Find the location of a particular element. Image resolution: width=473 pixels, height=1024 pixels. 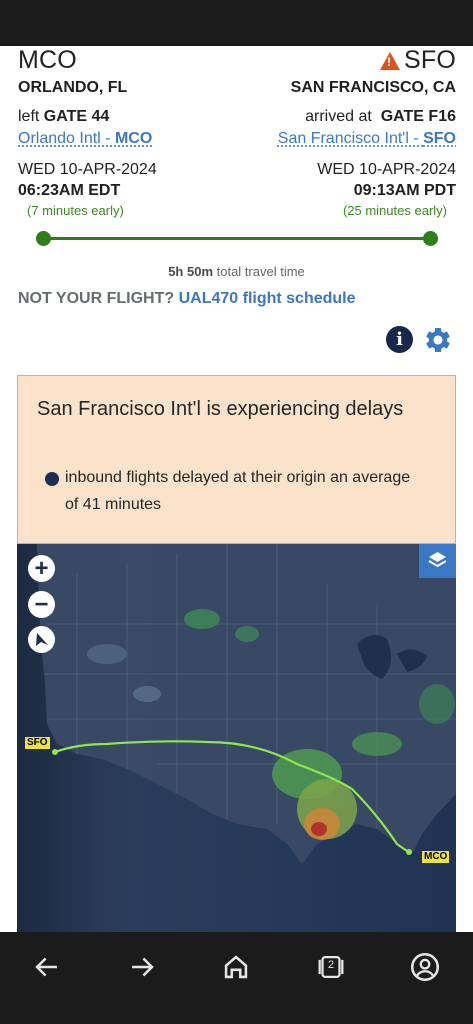

airport-codes-row: MCO ! SFO is located at coordinates (237, 60).